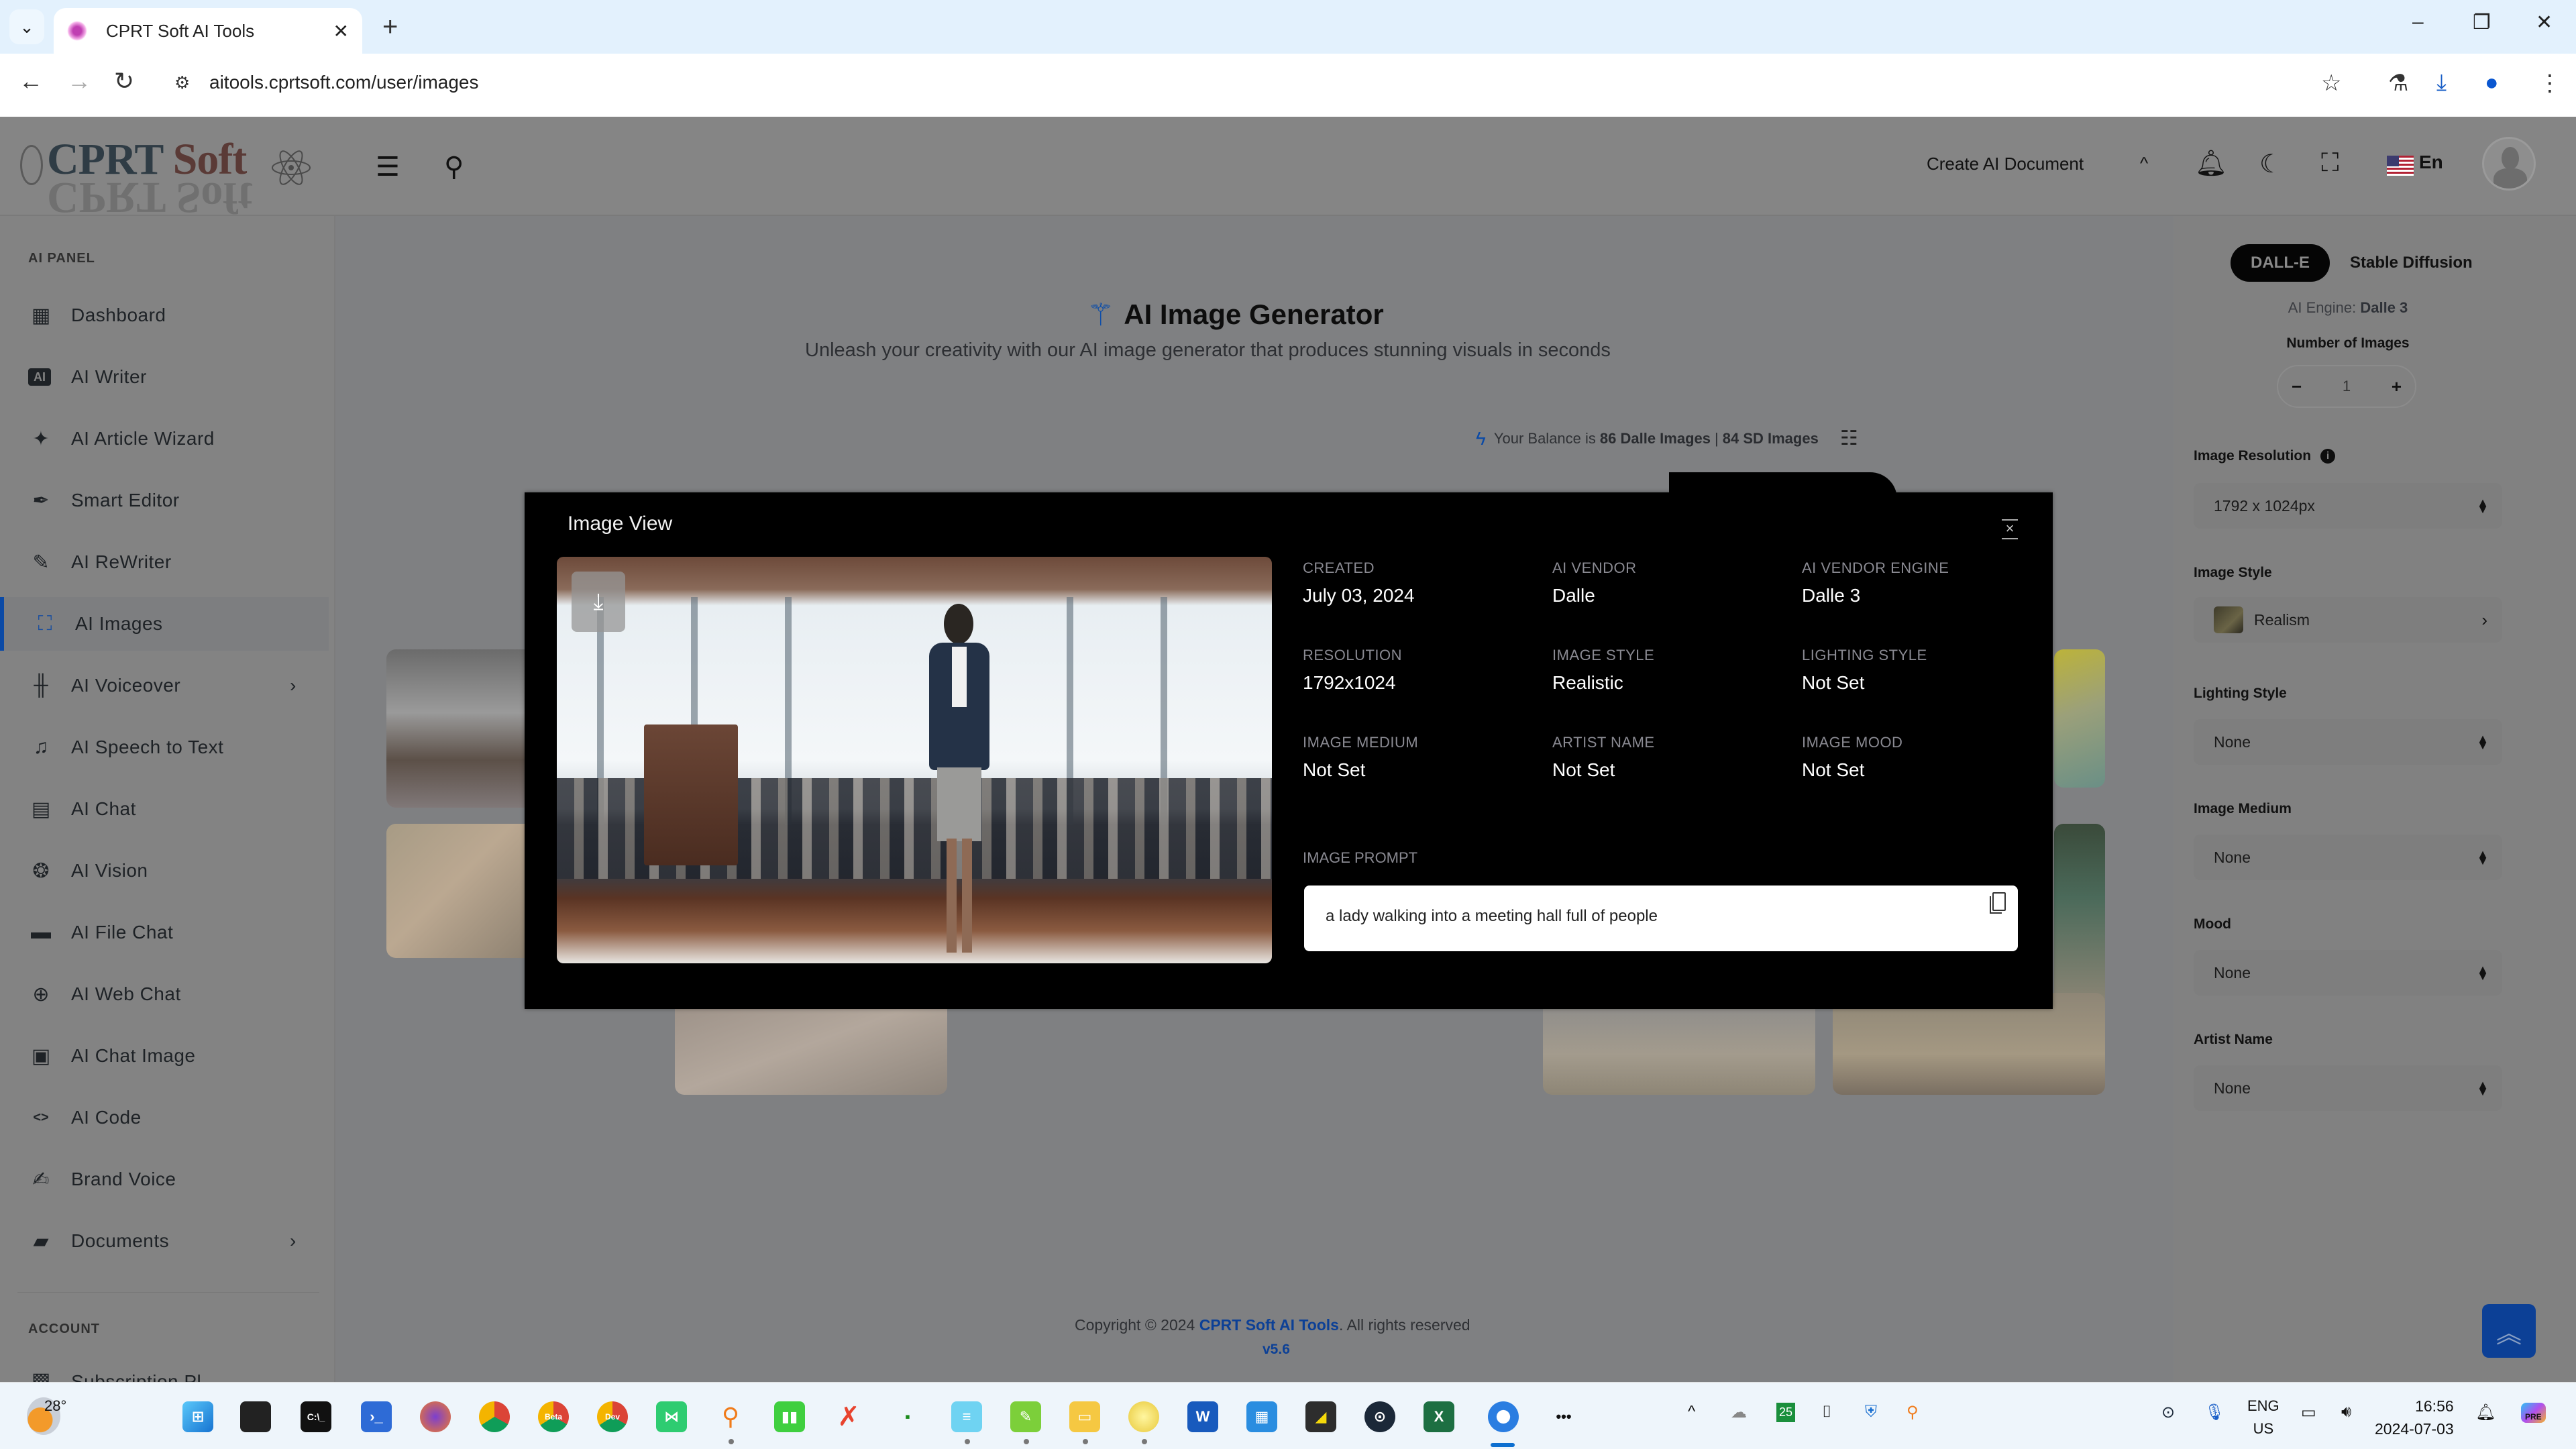 This screenshot has width=2576, height=1449. Describe the element at coordinates (1320, 1416) in the screenshot. I see `sticky-notes-icon: ◢` at that location.